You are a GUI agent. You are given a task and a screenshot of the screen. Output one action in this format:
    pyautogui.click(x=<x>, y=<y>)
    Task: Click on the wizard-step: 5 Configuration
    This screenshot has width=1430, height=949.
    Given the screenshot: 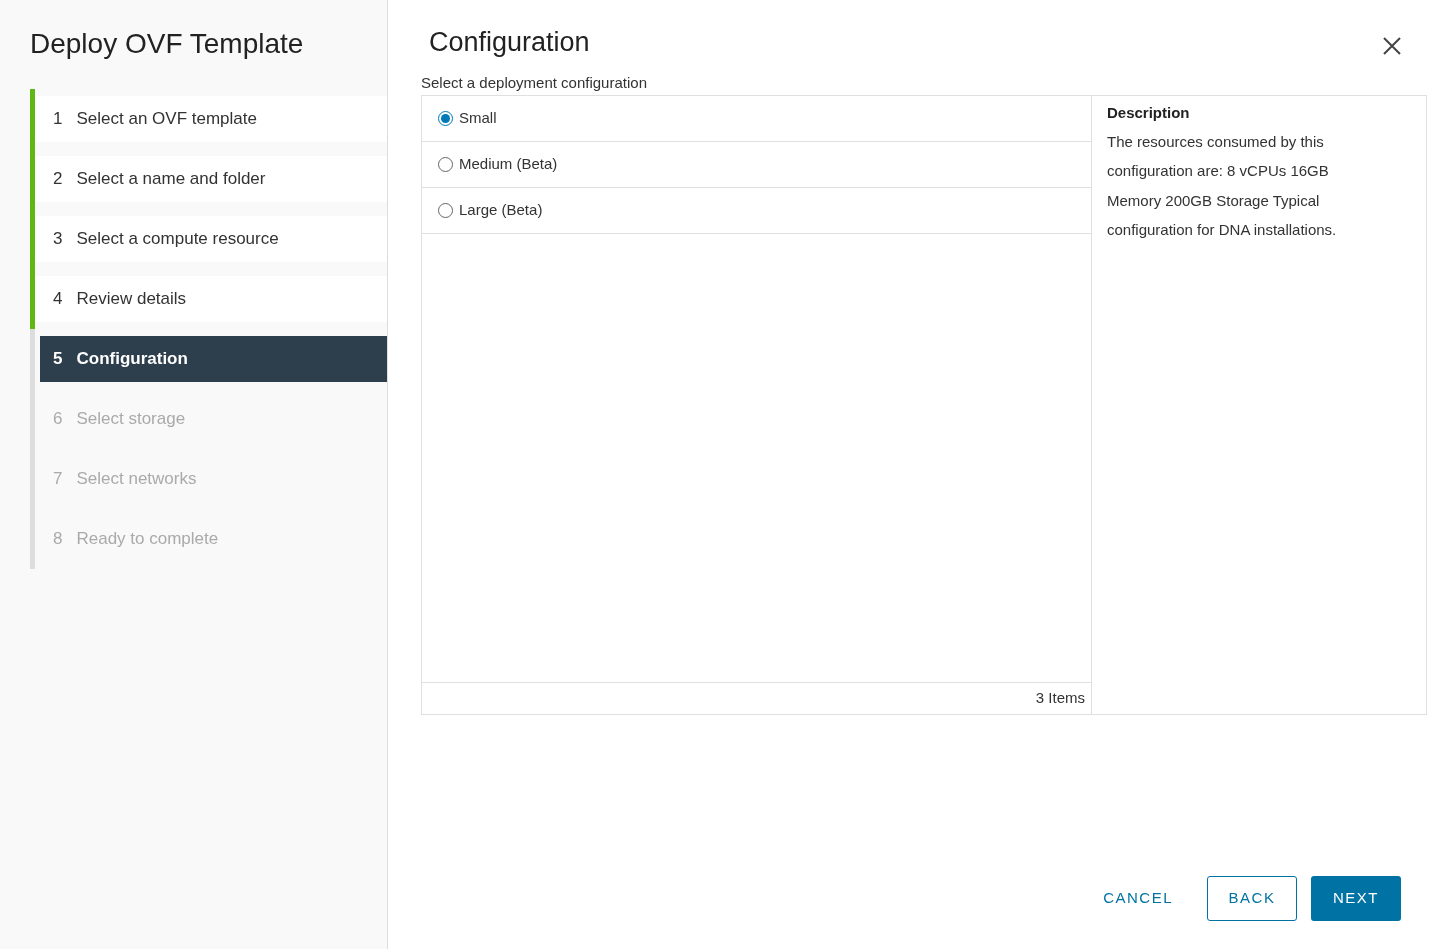 What is the action you would take?
    pyautogui.click(x=213, y=359)
    